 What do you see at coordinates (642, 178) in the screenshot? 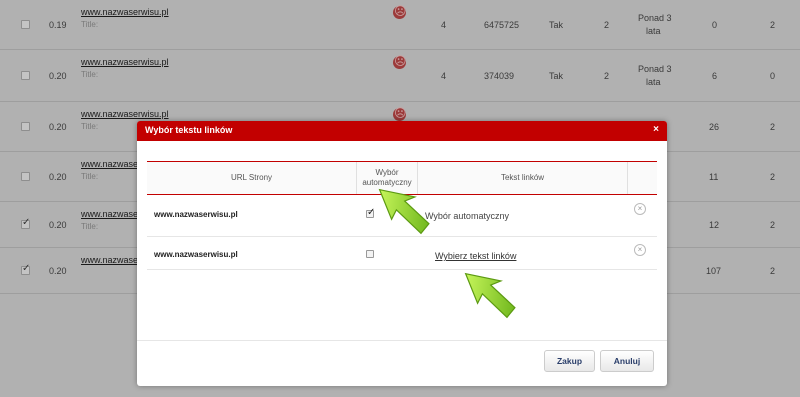
I see `header-actions` at bounding box center [642, 178].